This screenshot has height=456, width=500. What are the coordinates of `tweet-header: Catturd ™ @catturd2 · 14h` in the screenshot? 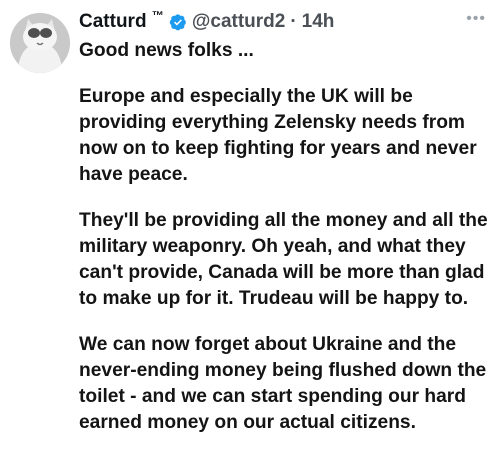 It's located at (275, 22).